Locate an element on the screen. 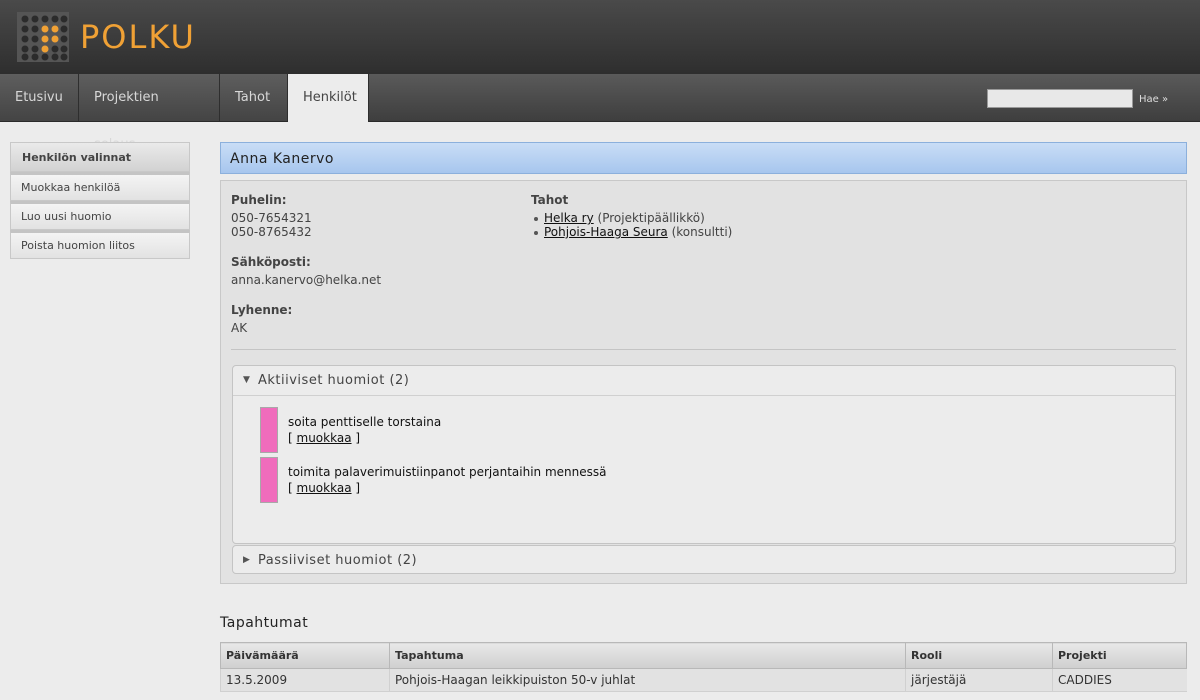 Image resolution: width=1200 pixels, height=700 pixels. cell-project: CADDIES is located at coordinates (1119, 680).